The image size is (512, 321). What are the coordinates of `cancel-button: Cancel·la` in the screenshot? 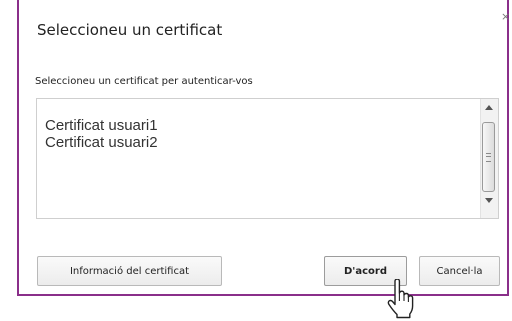 It's located at (459, 271).